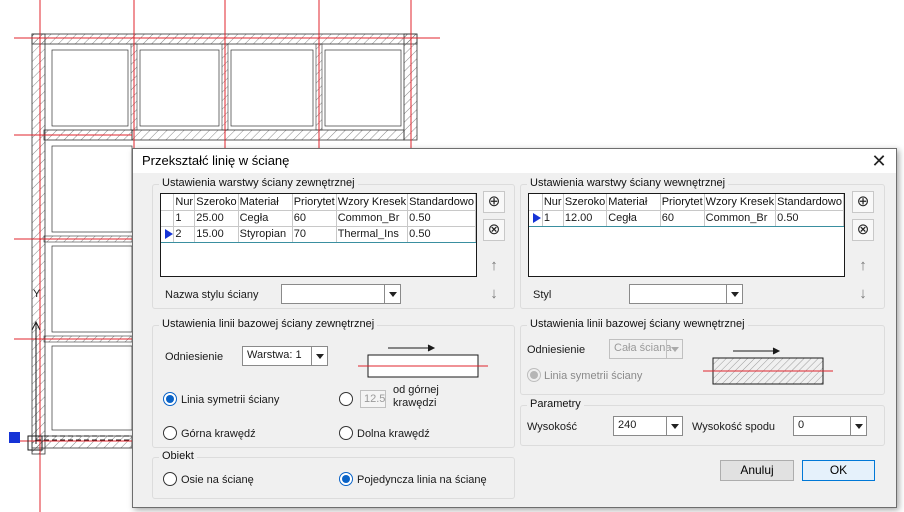 This screenshot has height=512, width=904. What do you see at coordinates (216, 160) in the screenshot?
I see `dialog-title: Przekształć linię w ścianę` at bounding box center [216, 160].